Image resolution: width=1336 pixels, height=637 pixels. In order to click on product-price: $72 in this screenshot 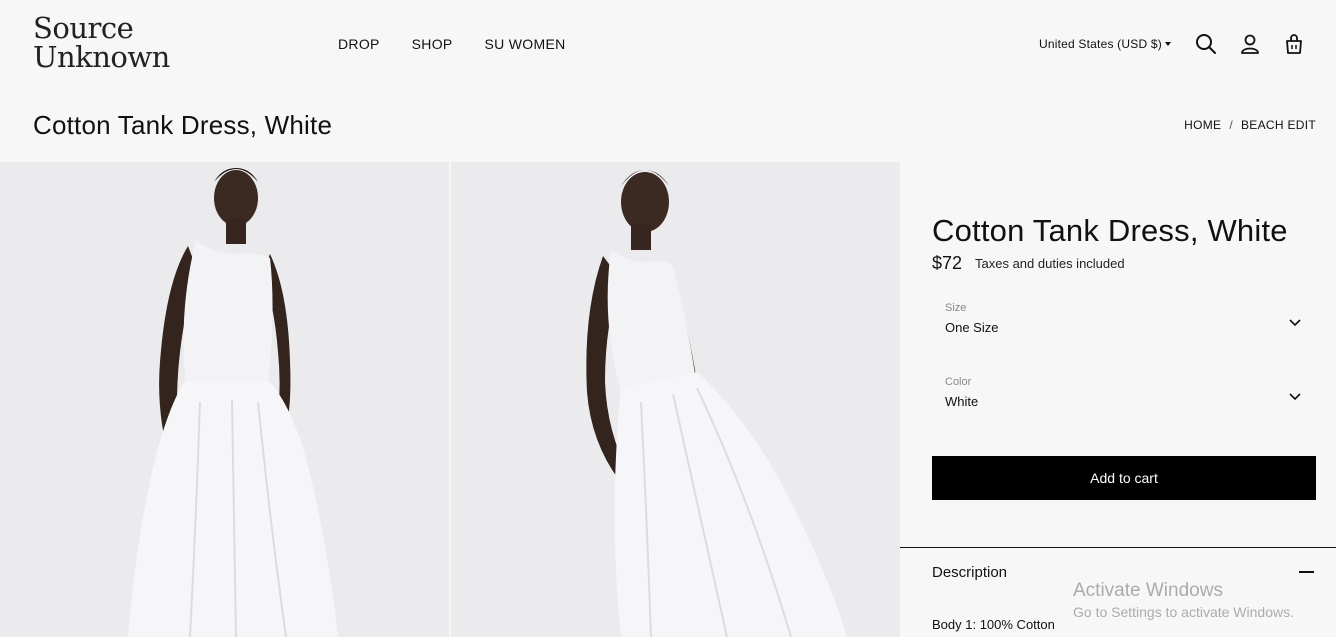, I will do `click(947, 263)`.